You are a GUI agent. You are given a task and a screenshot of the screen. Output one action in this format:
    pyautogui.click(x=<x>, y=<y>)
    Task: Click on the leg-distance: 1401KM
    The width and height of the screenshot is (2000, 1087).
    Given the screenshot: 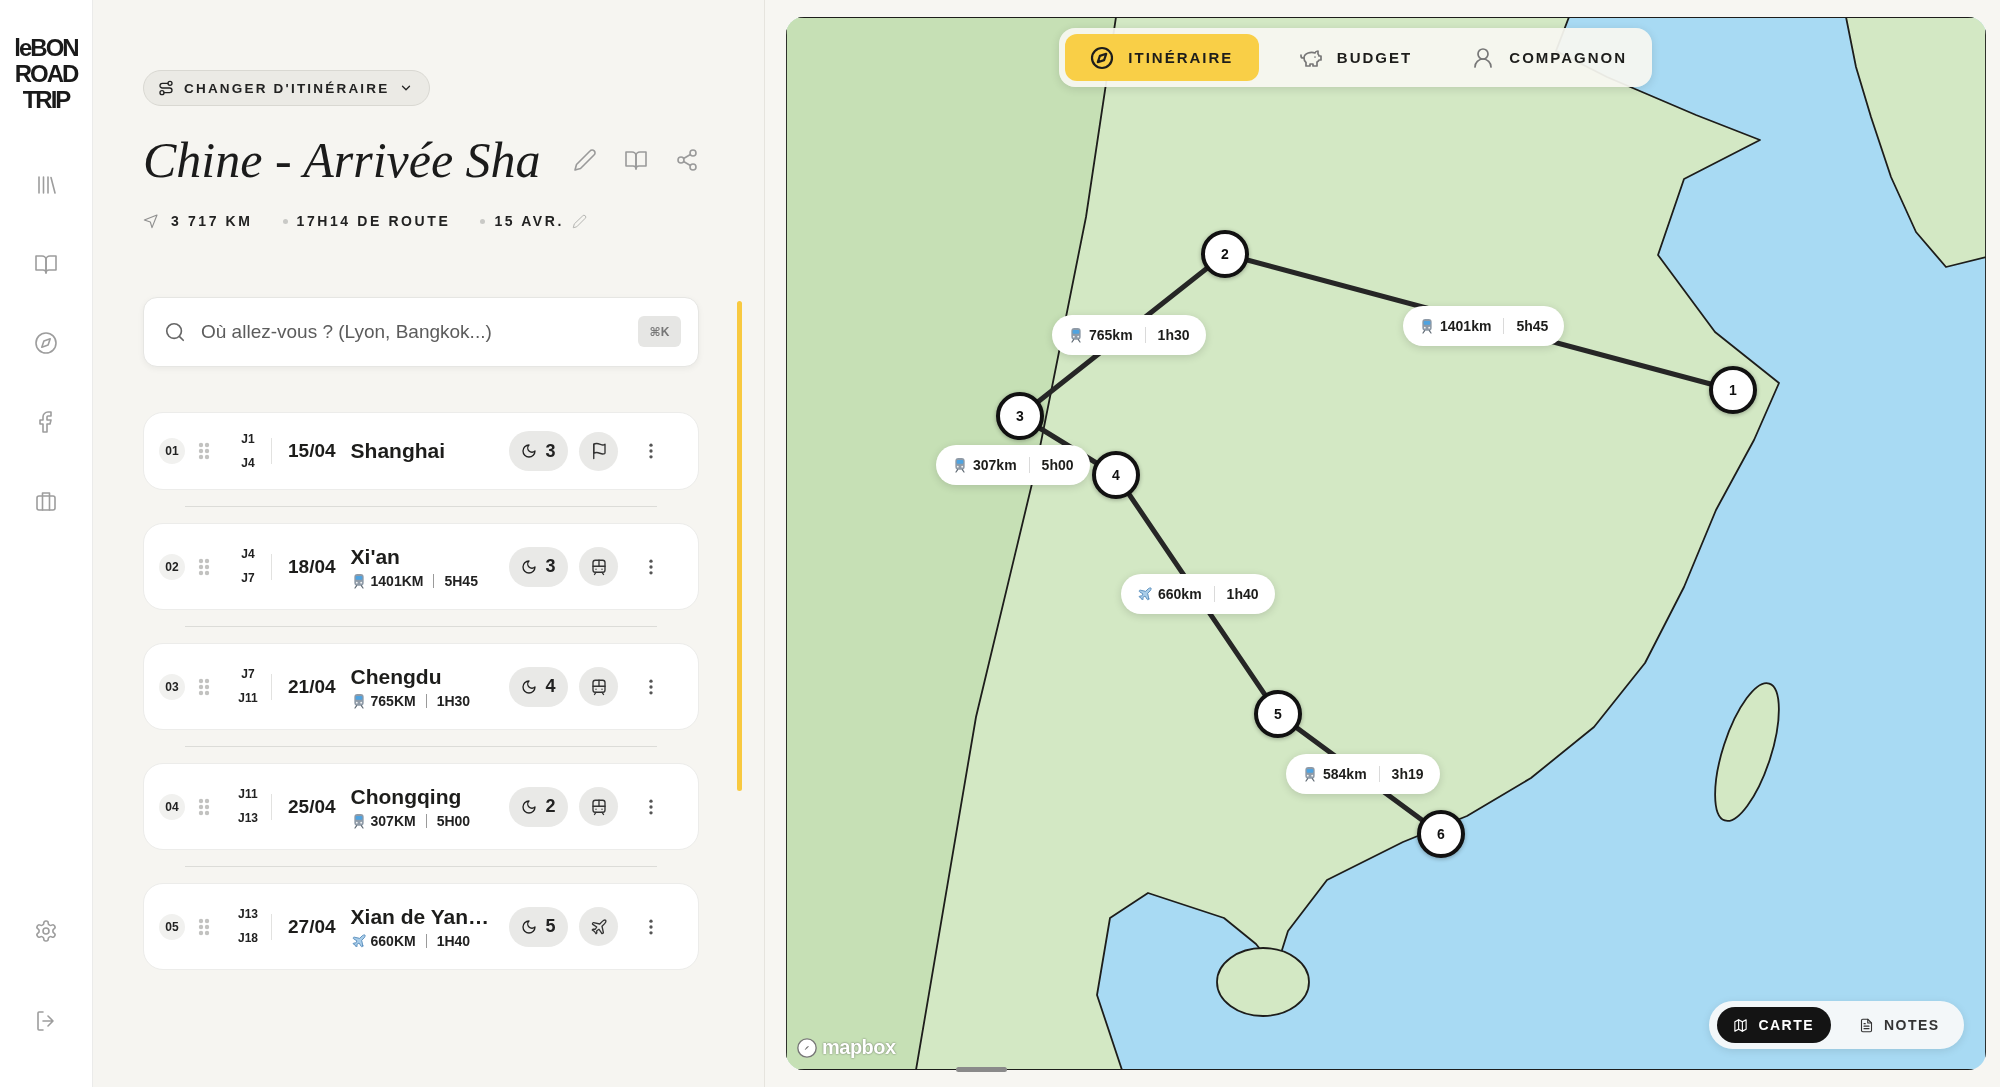 What is the action you would take?
    pyautogui.click(x=397, y=581)
    